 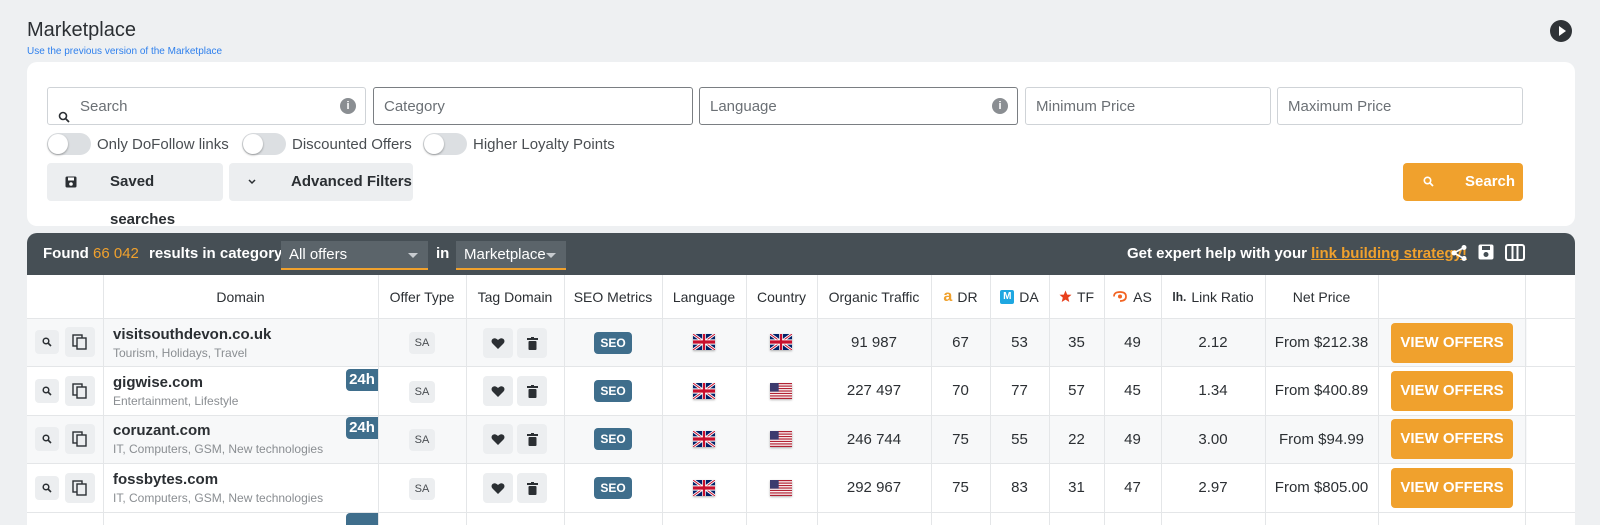 What do you see at coordinates (1463, 182) in the screenshot?
I see `search-button: Search` at bounding box center [1463, 182].